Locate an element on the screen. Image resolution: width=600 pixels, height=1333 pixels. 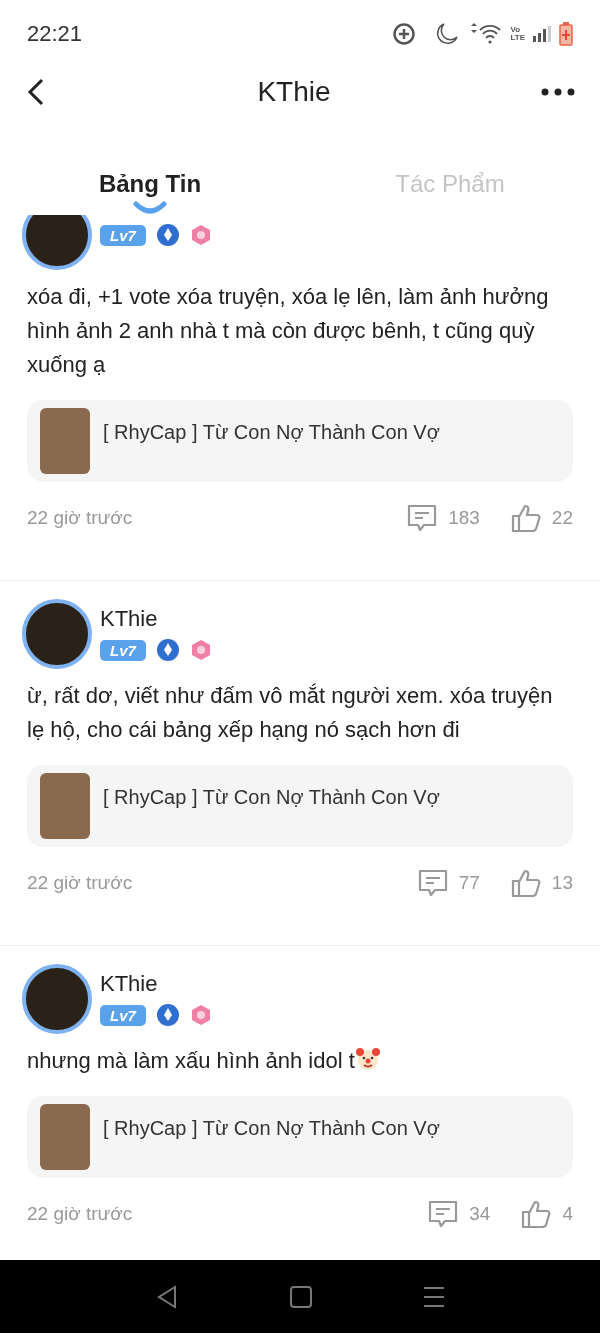
comment-count: 183 is located at coordinates (464, 518).